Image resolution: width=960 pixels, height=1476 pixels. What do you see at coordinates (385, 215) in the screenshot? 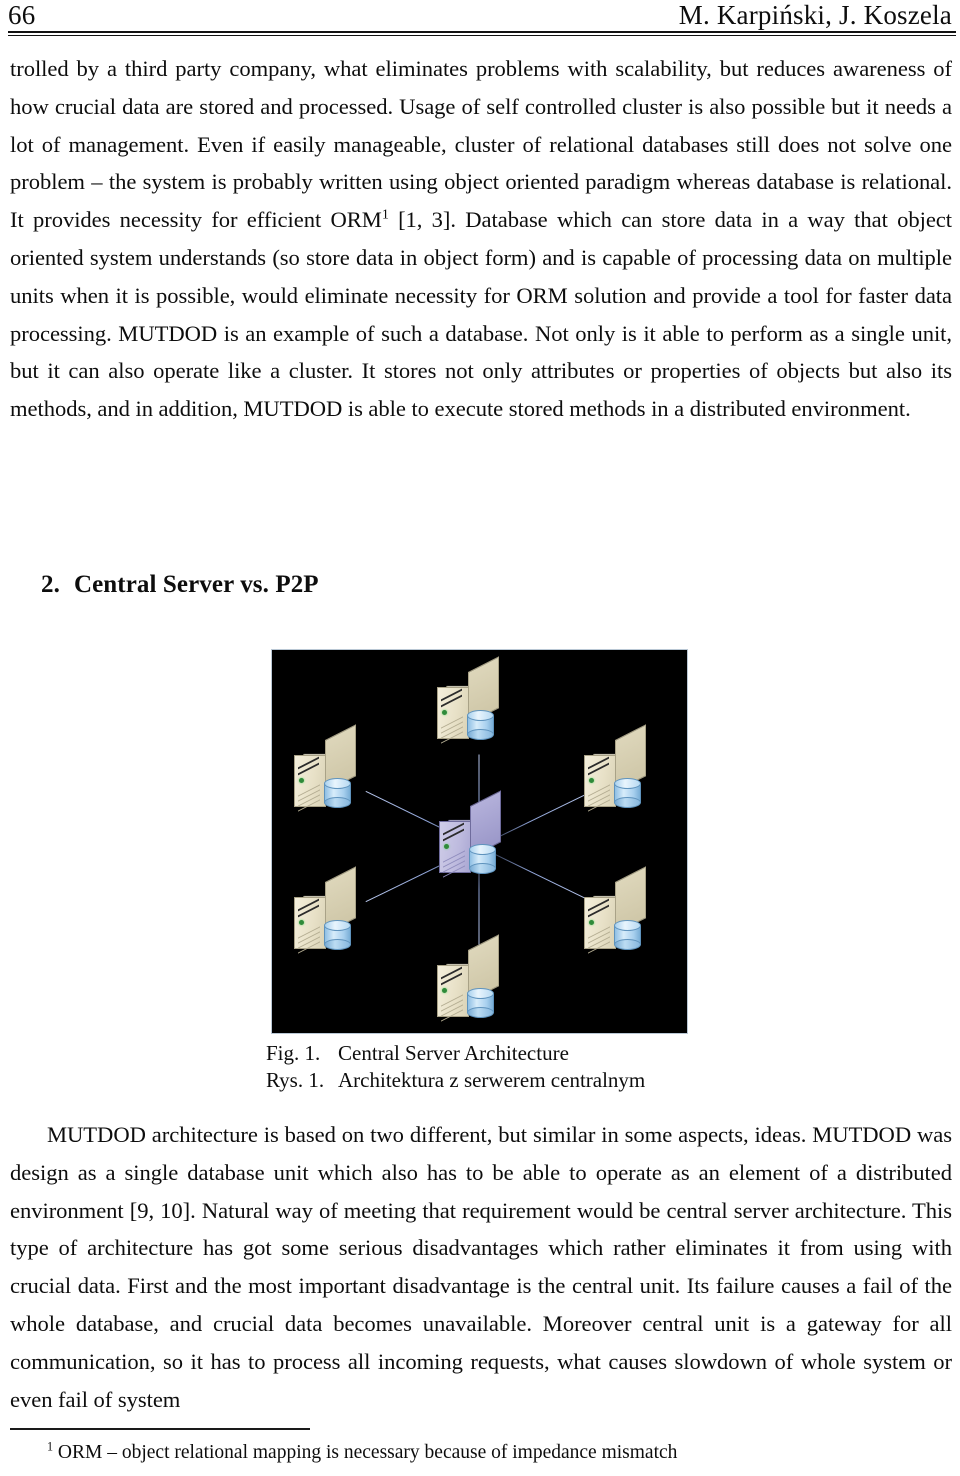
I see `footnote-marker: 1` at bounding box center [385, 215].